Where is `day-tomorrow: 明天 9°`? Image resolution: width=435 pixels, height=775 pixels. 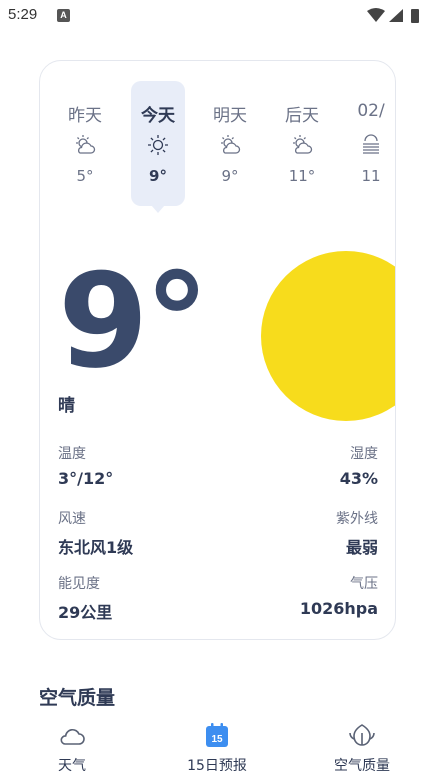 day-tomorrow: 明天 9° is located at coordinates (230, 143).